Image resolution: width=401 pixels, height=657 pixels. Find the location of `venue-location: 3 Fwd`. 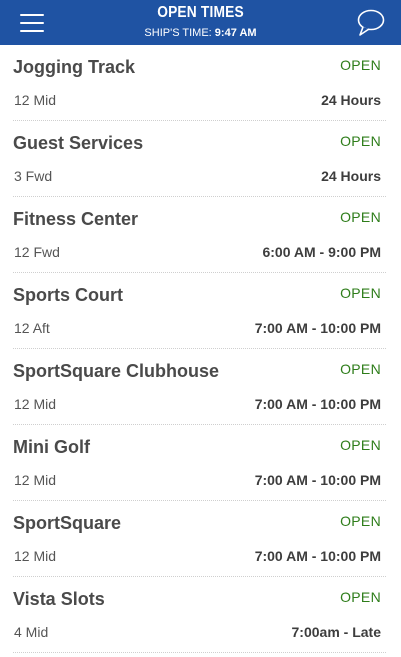

venue-location: 3 Fwd is located at coordinates (33, 176).